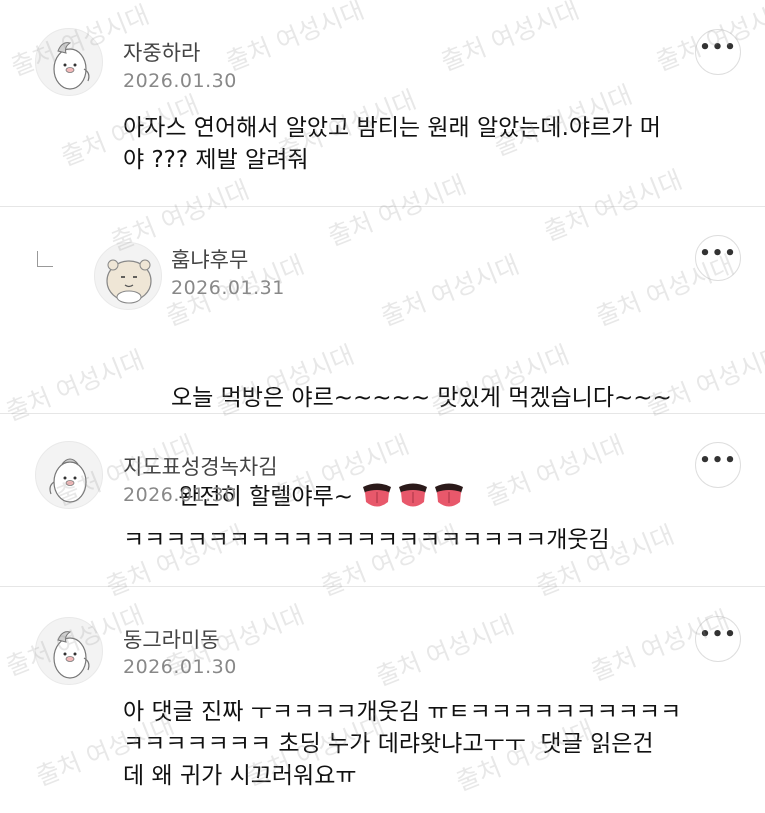 Image resolution: width=765 pixels, height=813 pixels. Describe the element at coordinates (161, 52) in the screenshot. I see `nickname: 자중하라` at that location.